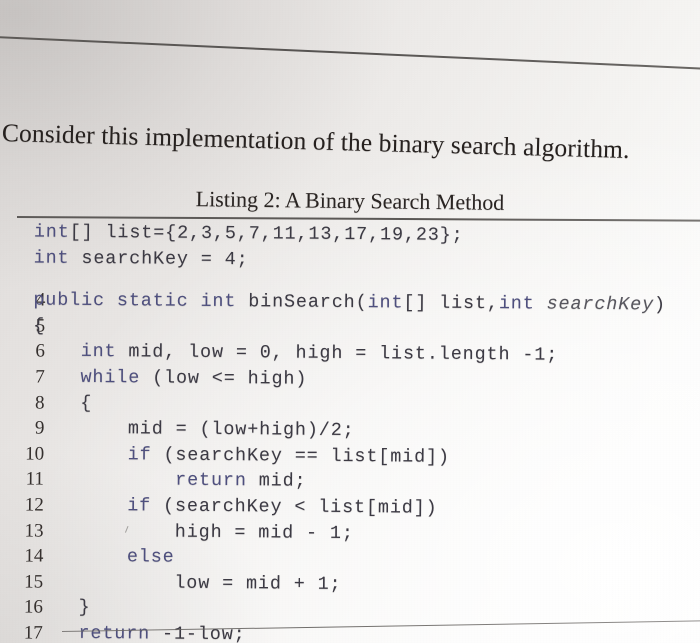  I want to click on code-line-text: if (searchKey == list[mid]), so click(241, 455).